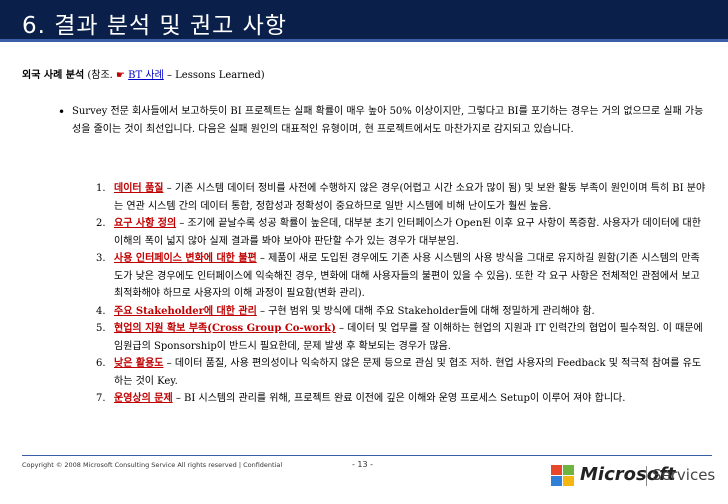 This screenshot has height=504, width=728. Describe the element at coordinates (363, 464) in the screenshot. I see `page-number: - 13 -` at that location.